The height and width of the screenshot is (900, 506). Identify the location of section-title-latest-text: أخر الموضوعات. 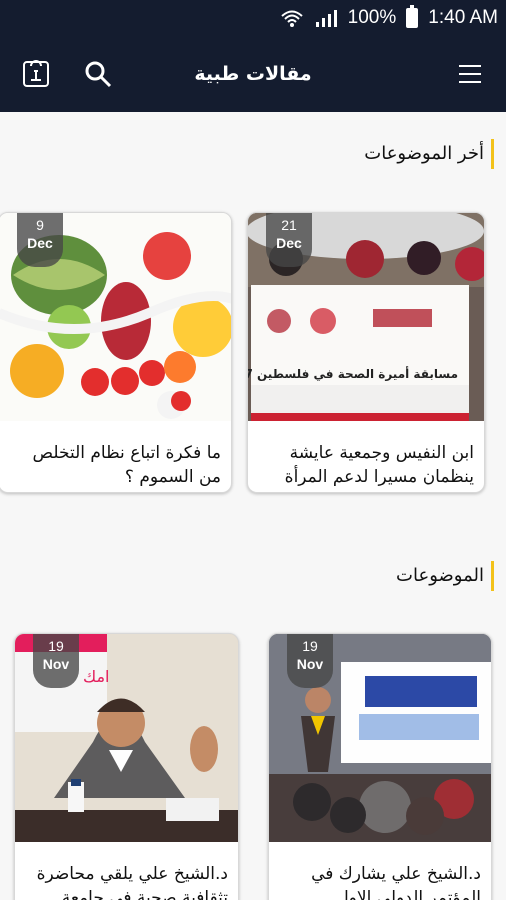
(424, 153).